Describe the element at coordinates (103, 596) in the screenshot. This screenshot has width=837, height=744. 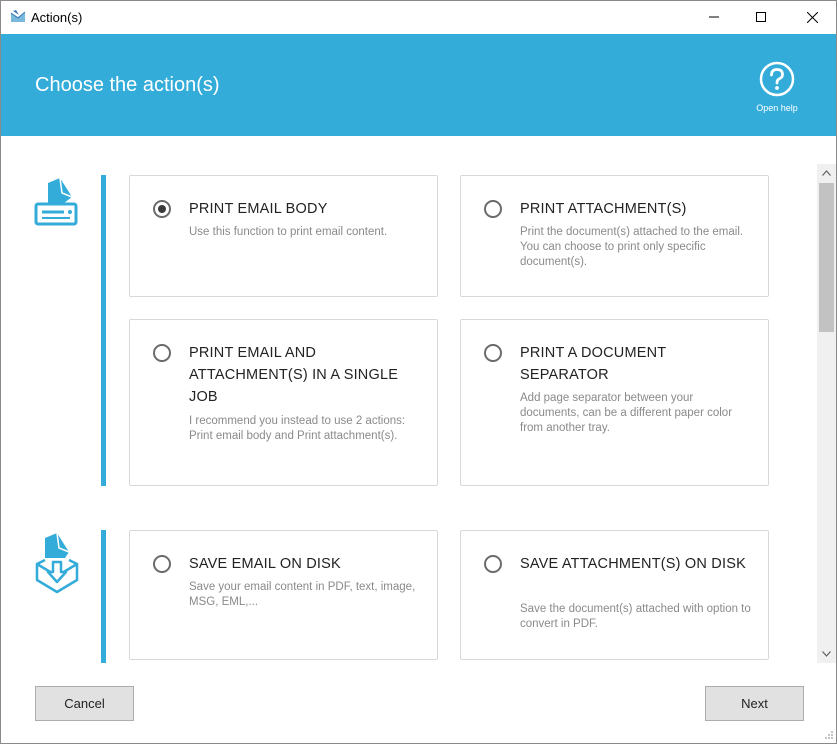
I see `save-group-bar` at that location.